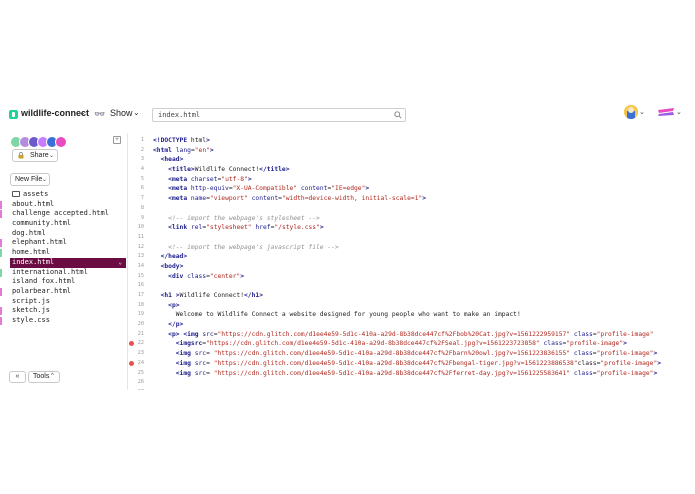  Describe the element at coordinates (52, 376) in the screenshot. I see `tools-chevron-icon: ^` at that location.